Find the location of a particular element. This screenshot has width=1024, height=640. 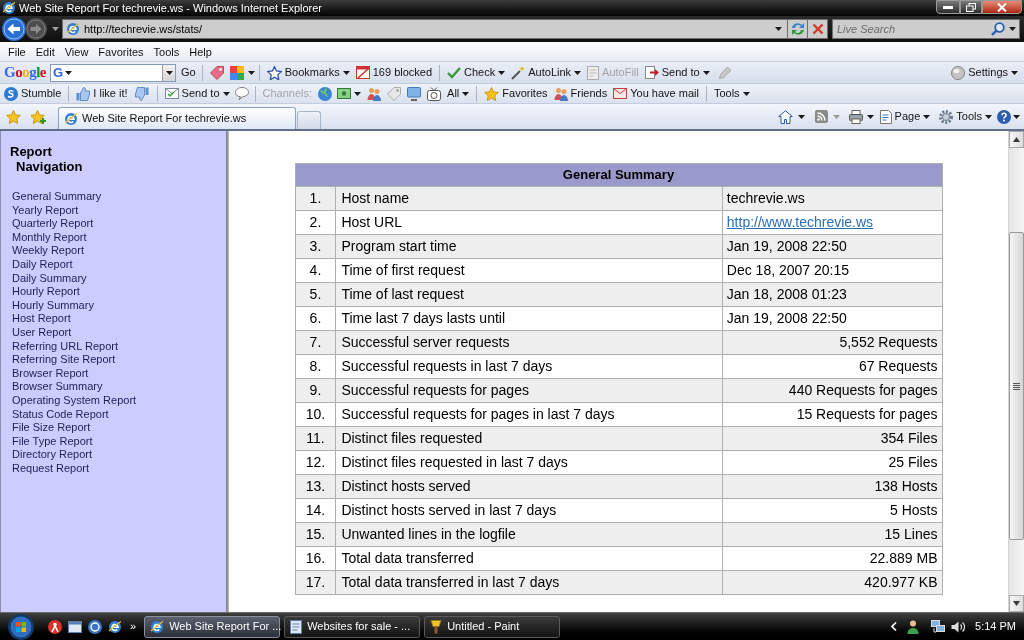

nav-link: Quarterly Report is located at coordinates (53, 224).